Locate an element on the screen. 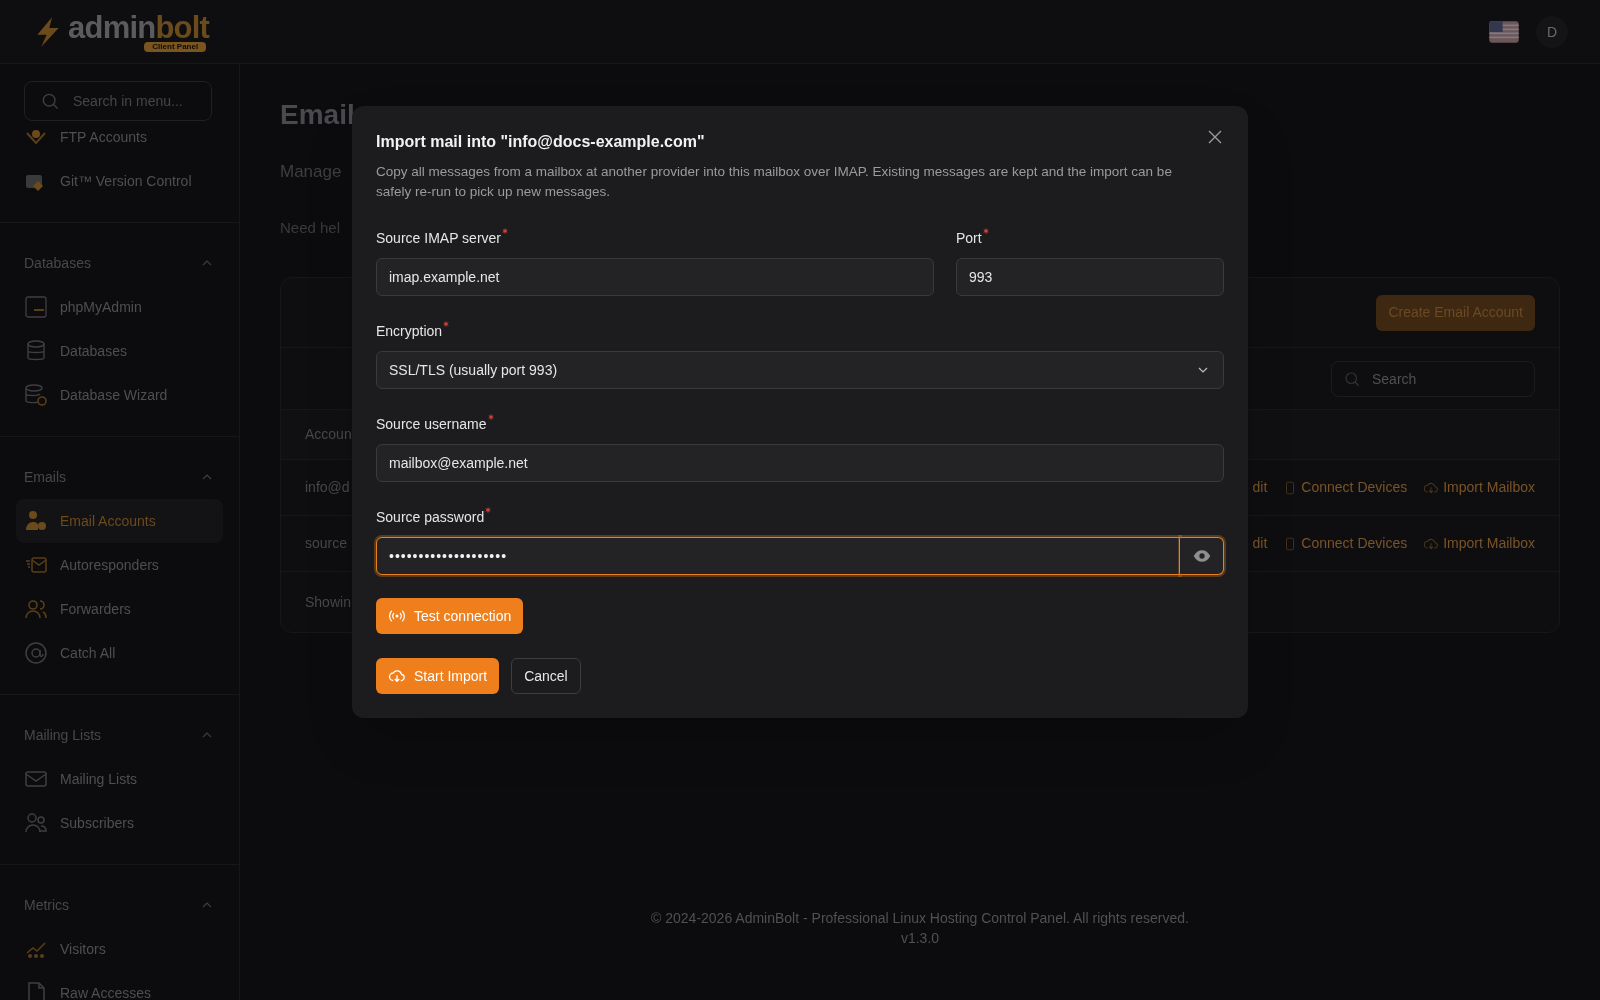 The height and width of the screenshot is (1000, 1600). logo-badge: Client Panel is located at coordinates (175, 46).